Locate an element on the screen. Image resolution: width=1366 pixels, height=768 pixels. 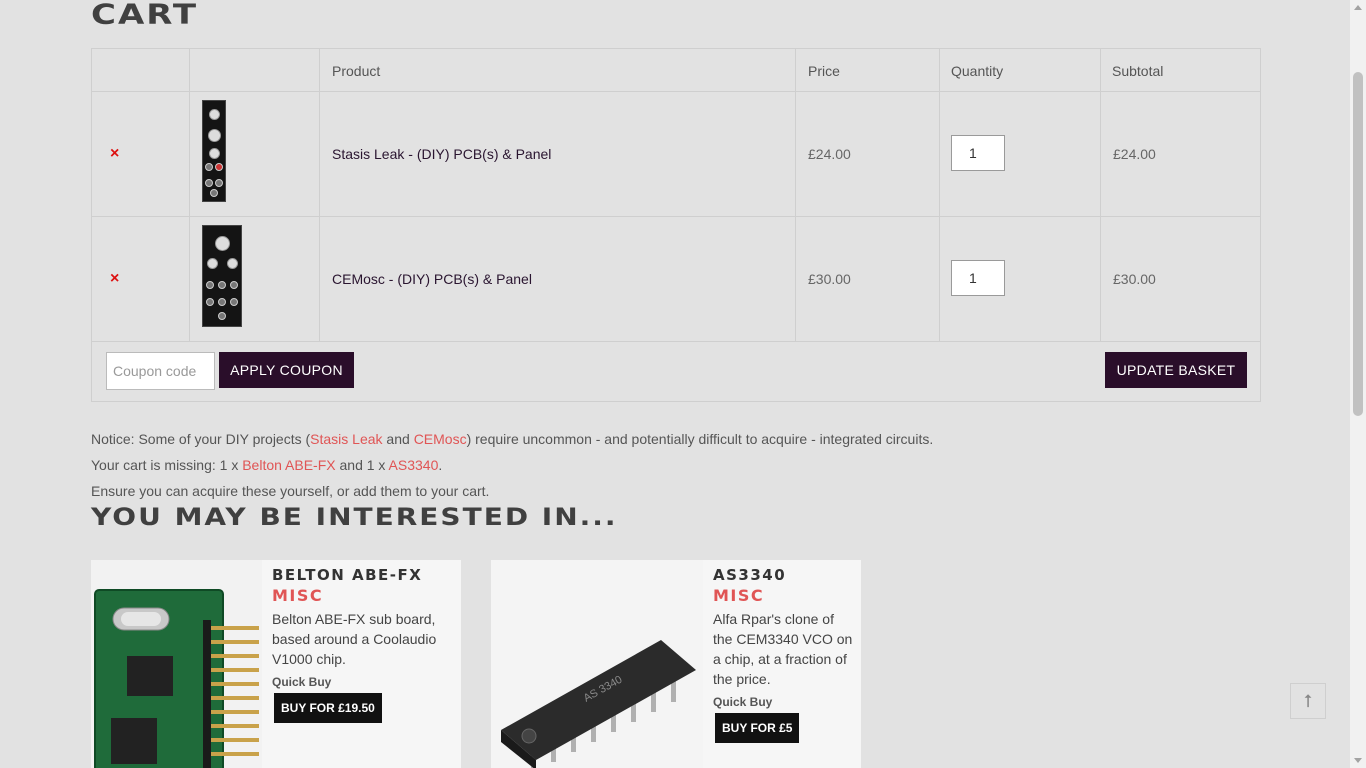
product-image: AS 3340 is located at coordinates (597, 664).